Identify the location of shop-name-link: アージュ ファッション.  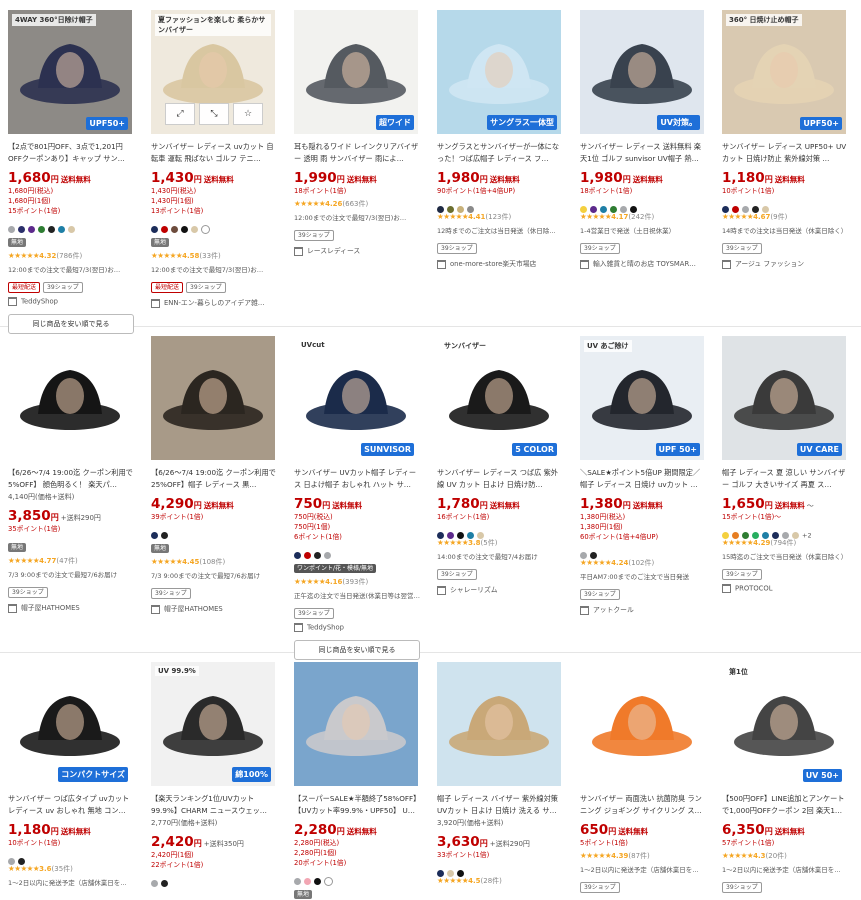
(785, 263).